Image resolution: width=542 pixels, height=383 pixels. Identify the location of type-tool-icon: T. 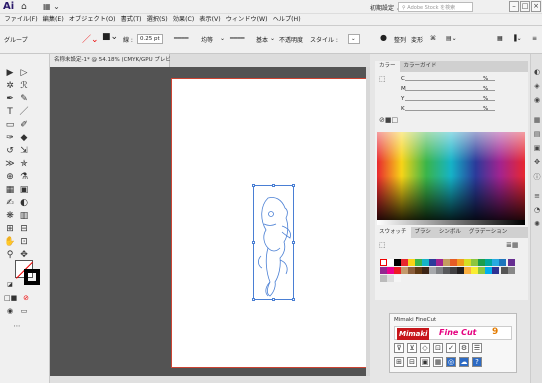
(10, 112).